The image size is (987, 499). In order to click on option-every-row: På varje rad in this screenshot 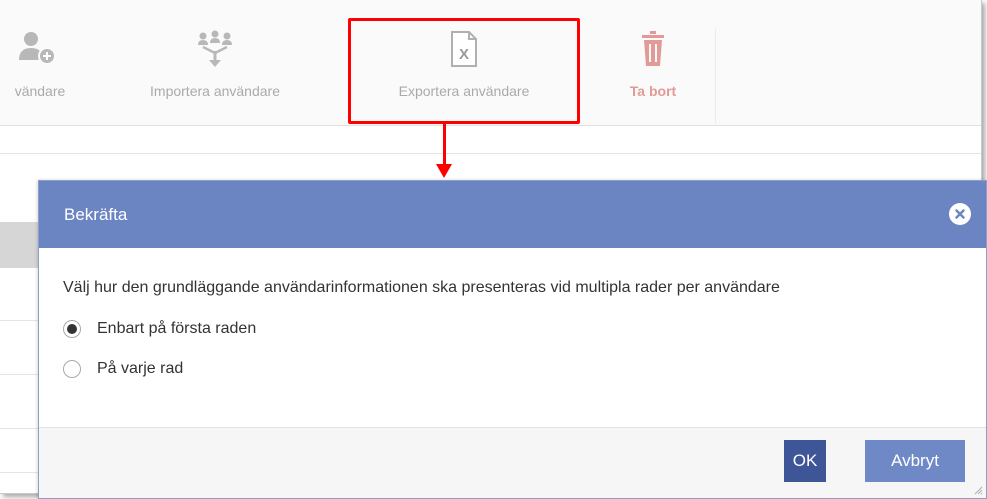, I will do `click(123, 369)`.